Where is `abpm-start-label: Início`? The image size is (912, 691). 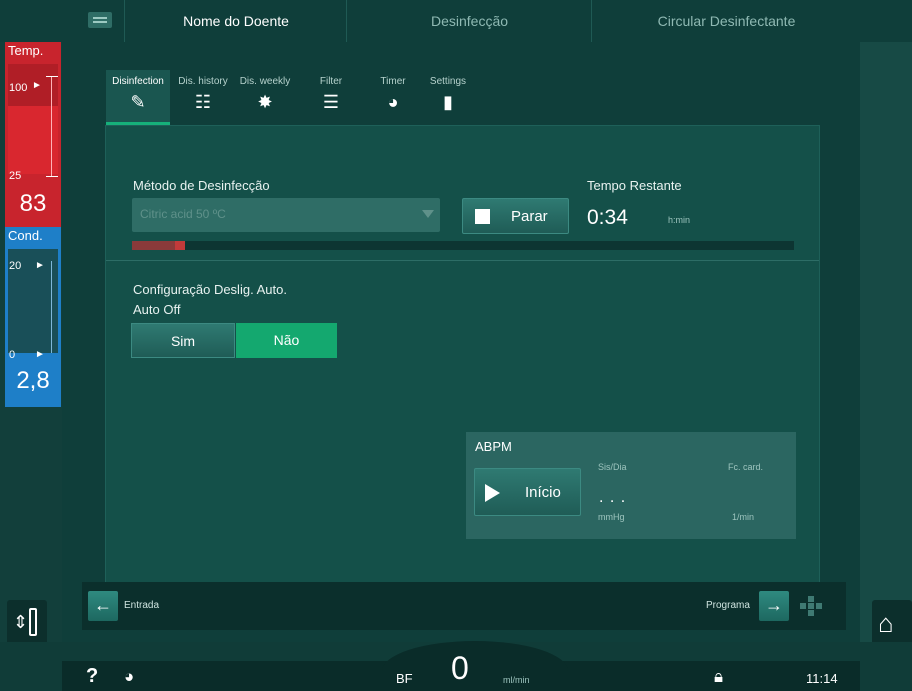
abpm-start-label: Início is located at coordinates (543, 492).